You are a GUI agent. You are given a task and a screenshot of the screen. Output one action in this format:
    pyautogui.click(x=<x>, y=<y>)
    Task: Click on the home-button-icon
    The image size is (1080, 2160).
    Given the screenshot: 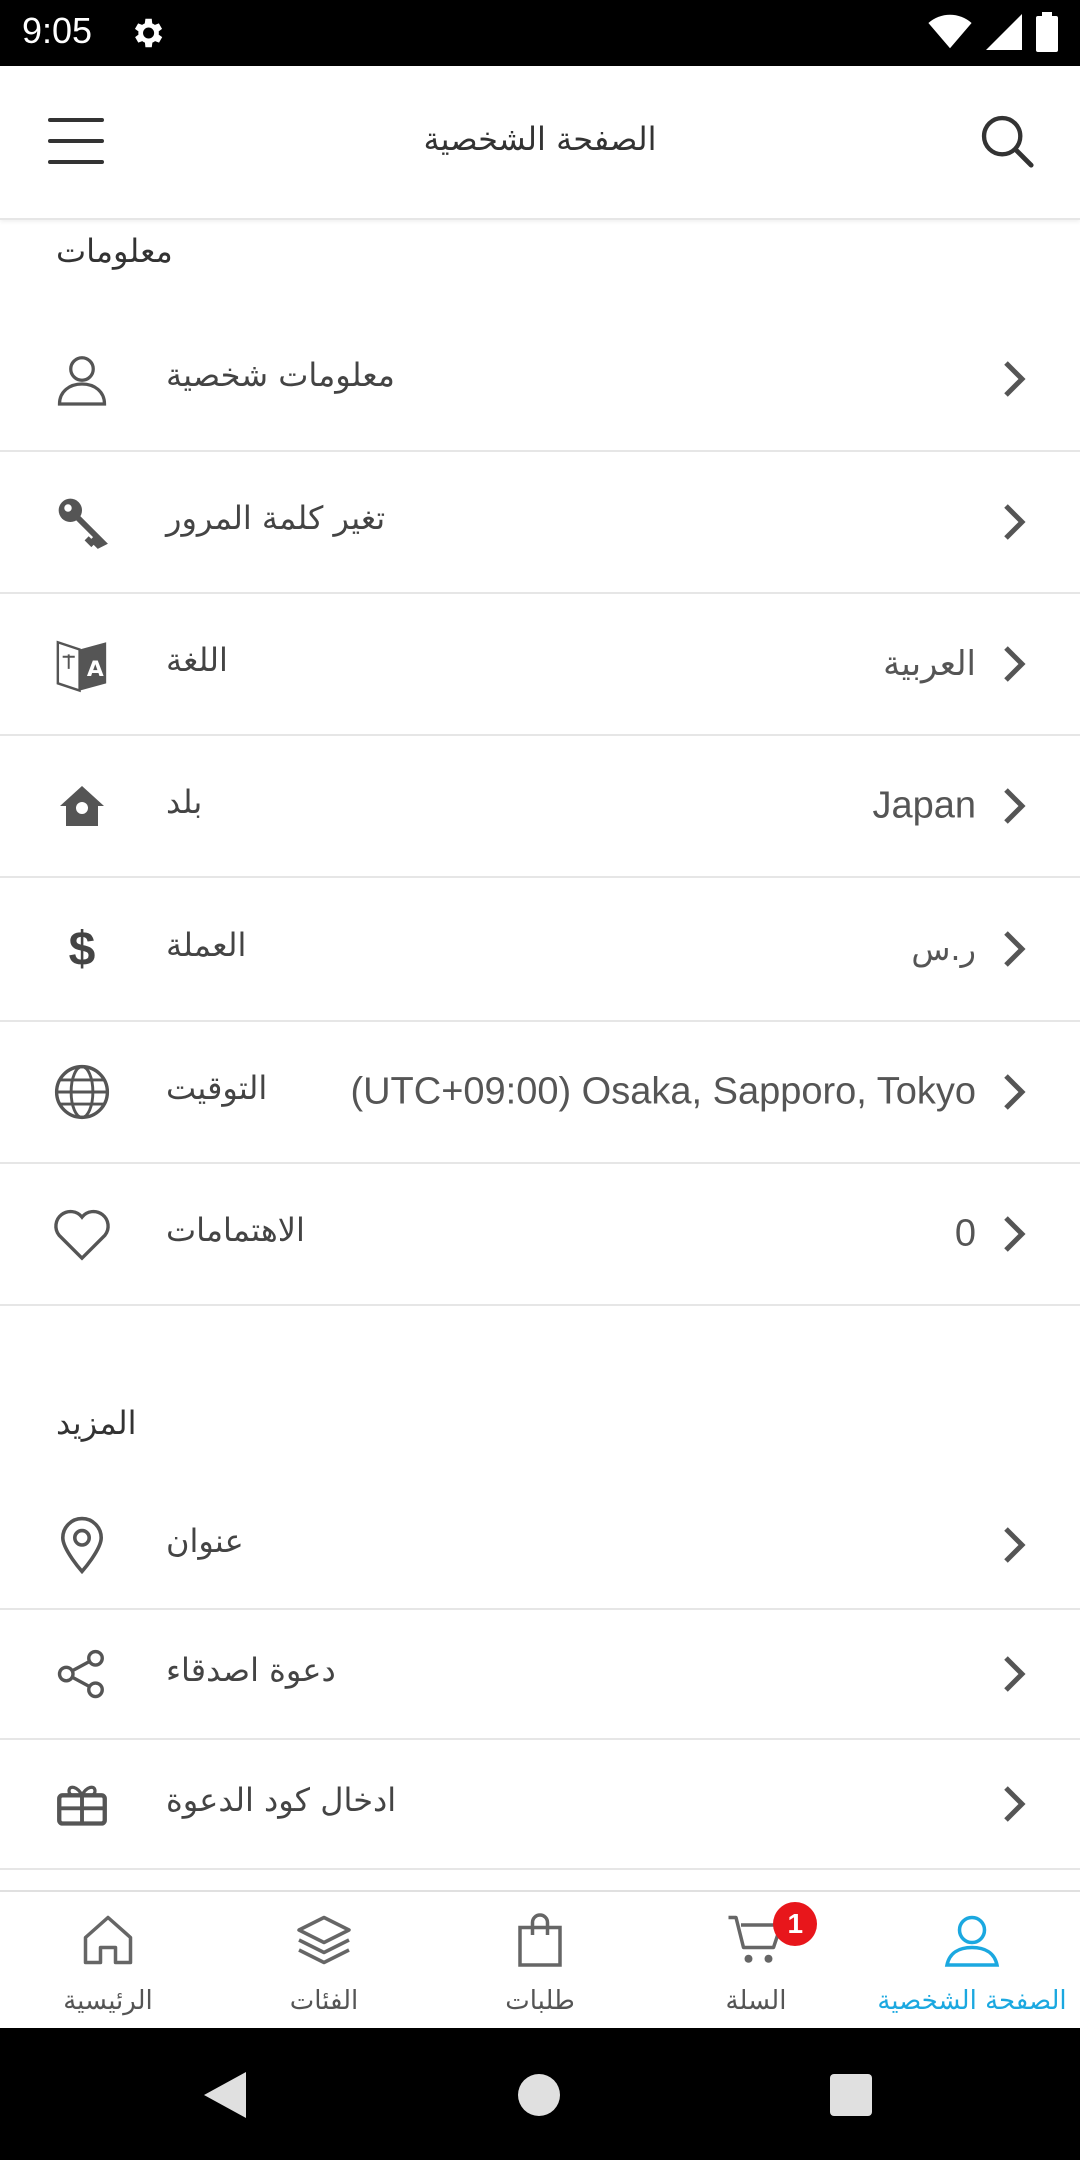 What is the action you would take?
    pyautogui.click(x=539, y=2095)
    